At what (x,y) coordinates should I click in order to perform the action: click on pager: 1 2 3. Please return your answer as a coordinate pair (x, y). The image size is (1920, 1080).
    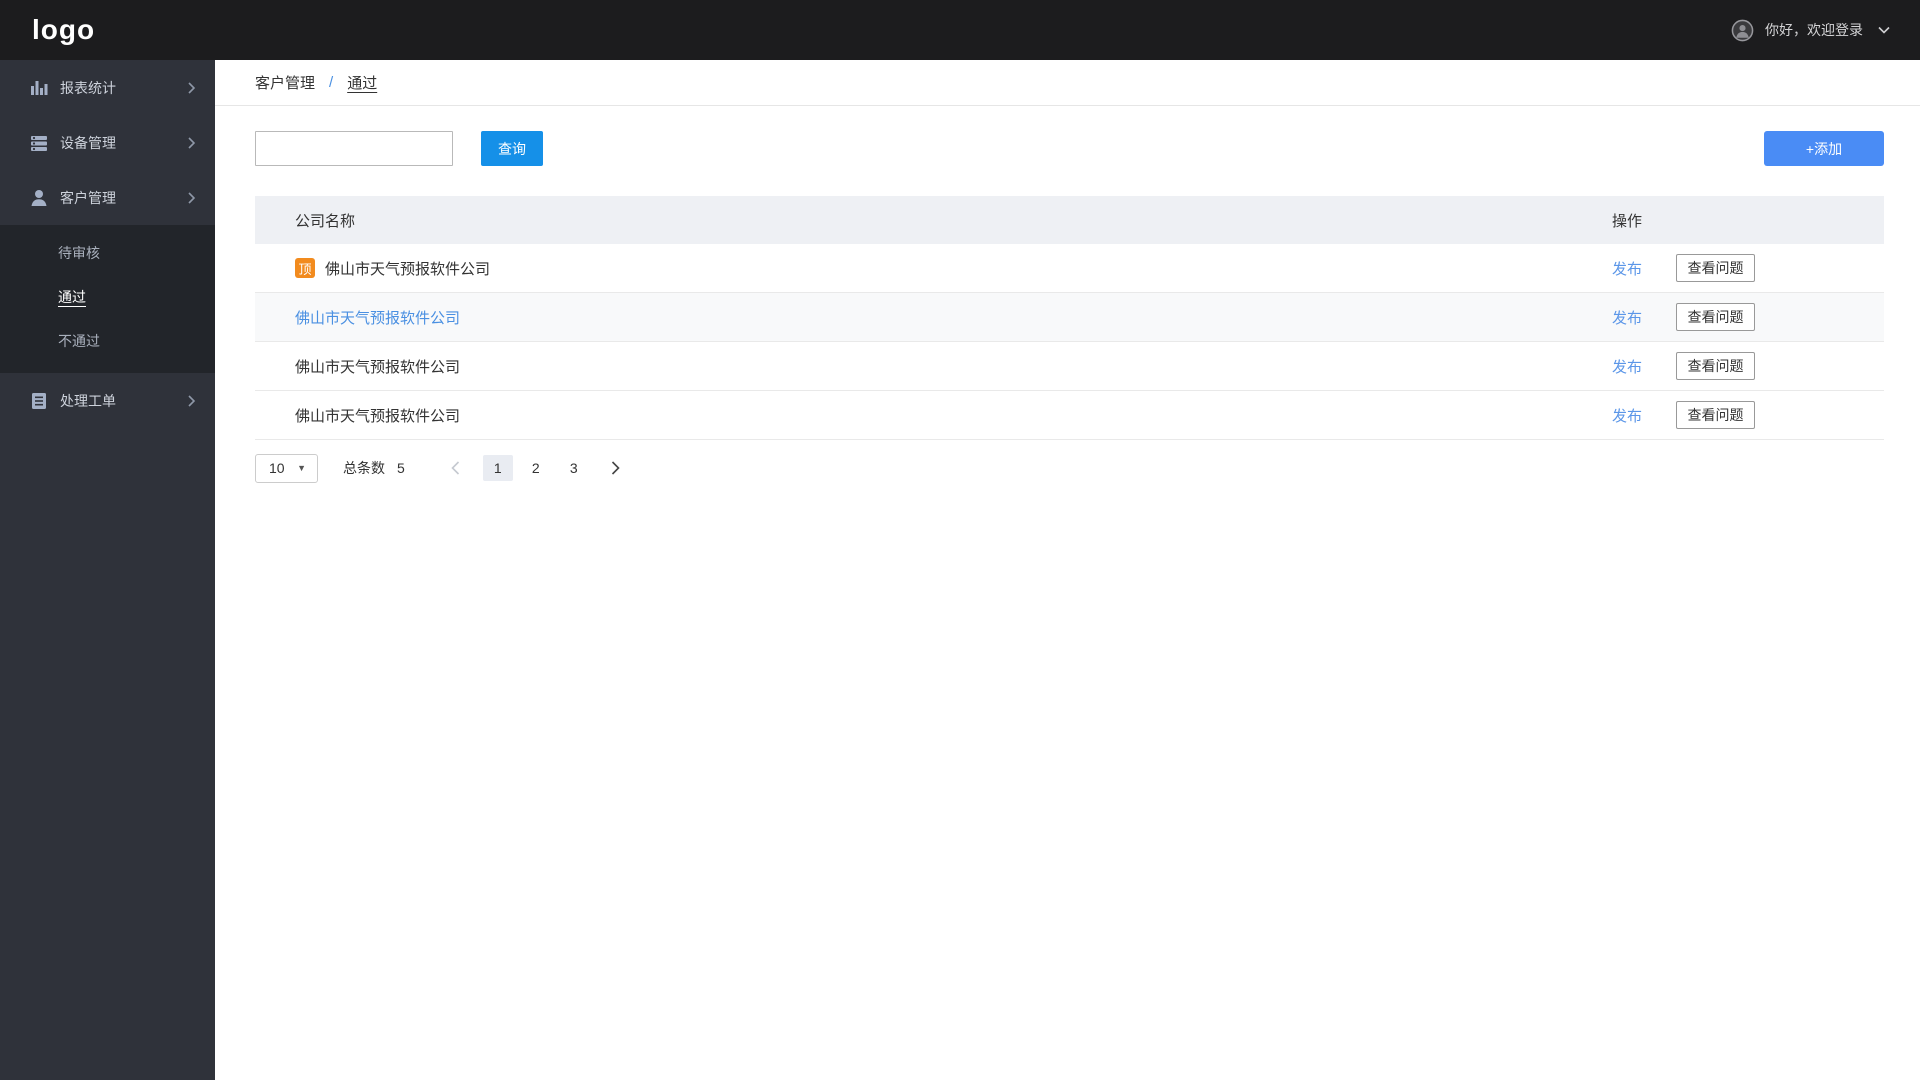
    Looking at the image, I should click on (536, 468).